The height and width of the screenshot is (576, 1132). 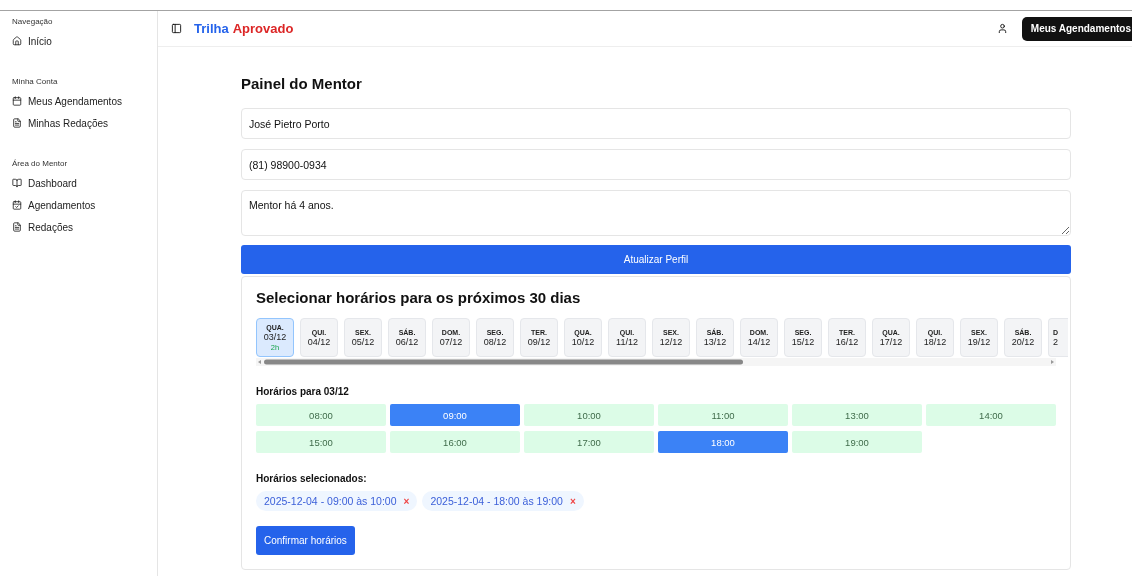 I want to click on sidebar-group-label: Navegação, so click(x=32, y=21).